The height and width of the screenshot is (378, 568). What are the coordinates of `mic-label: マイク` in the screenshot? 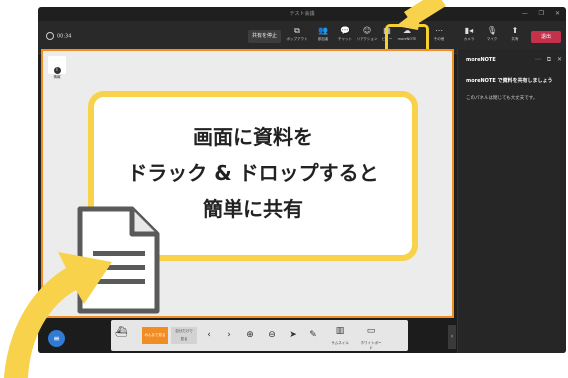 It's located at (492, 39).